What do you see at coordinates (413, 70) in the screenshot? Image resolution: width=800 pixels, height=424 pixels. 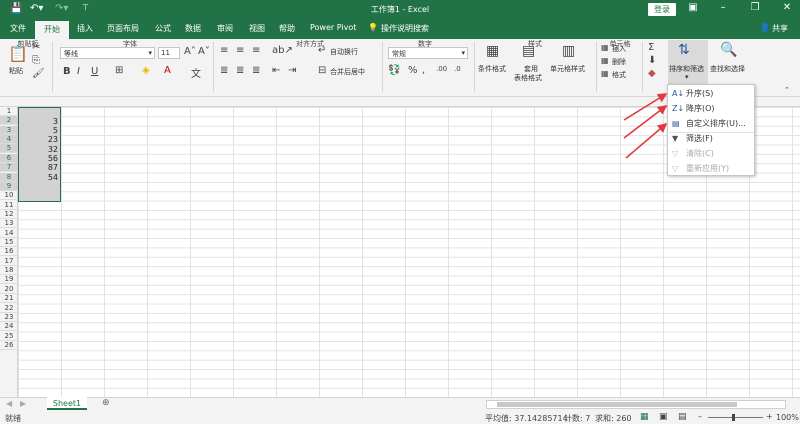 I see `percent-icon: %` at bounding box center [413, 70].